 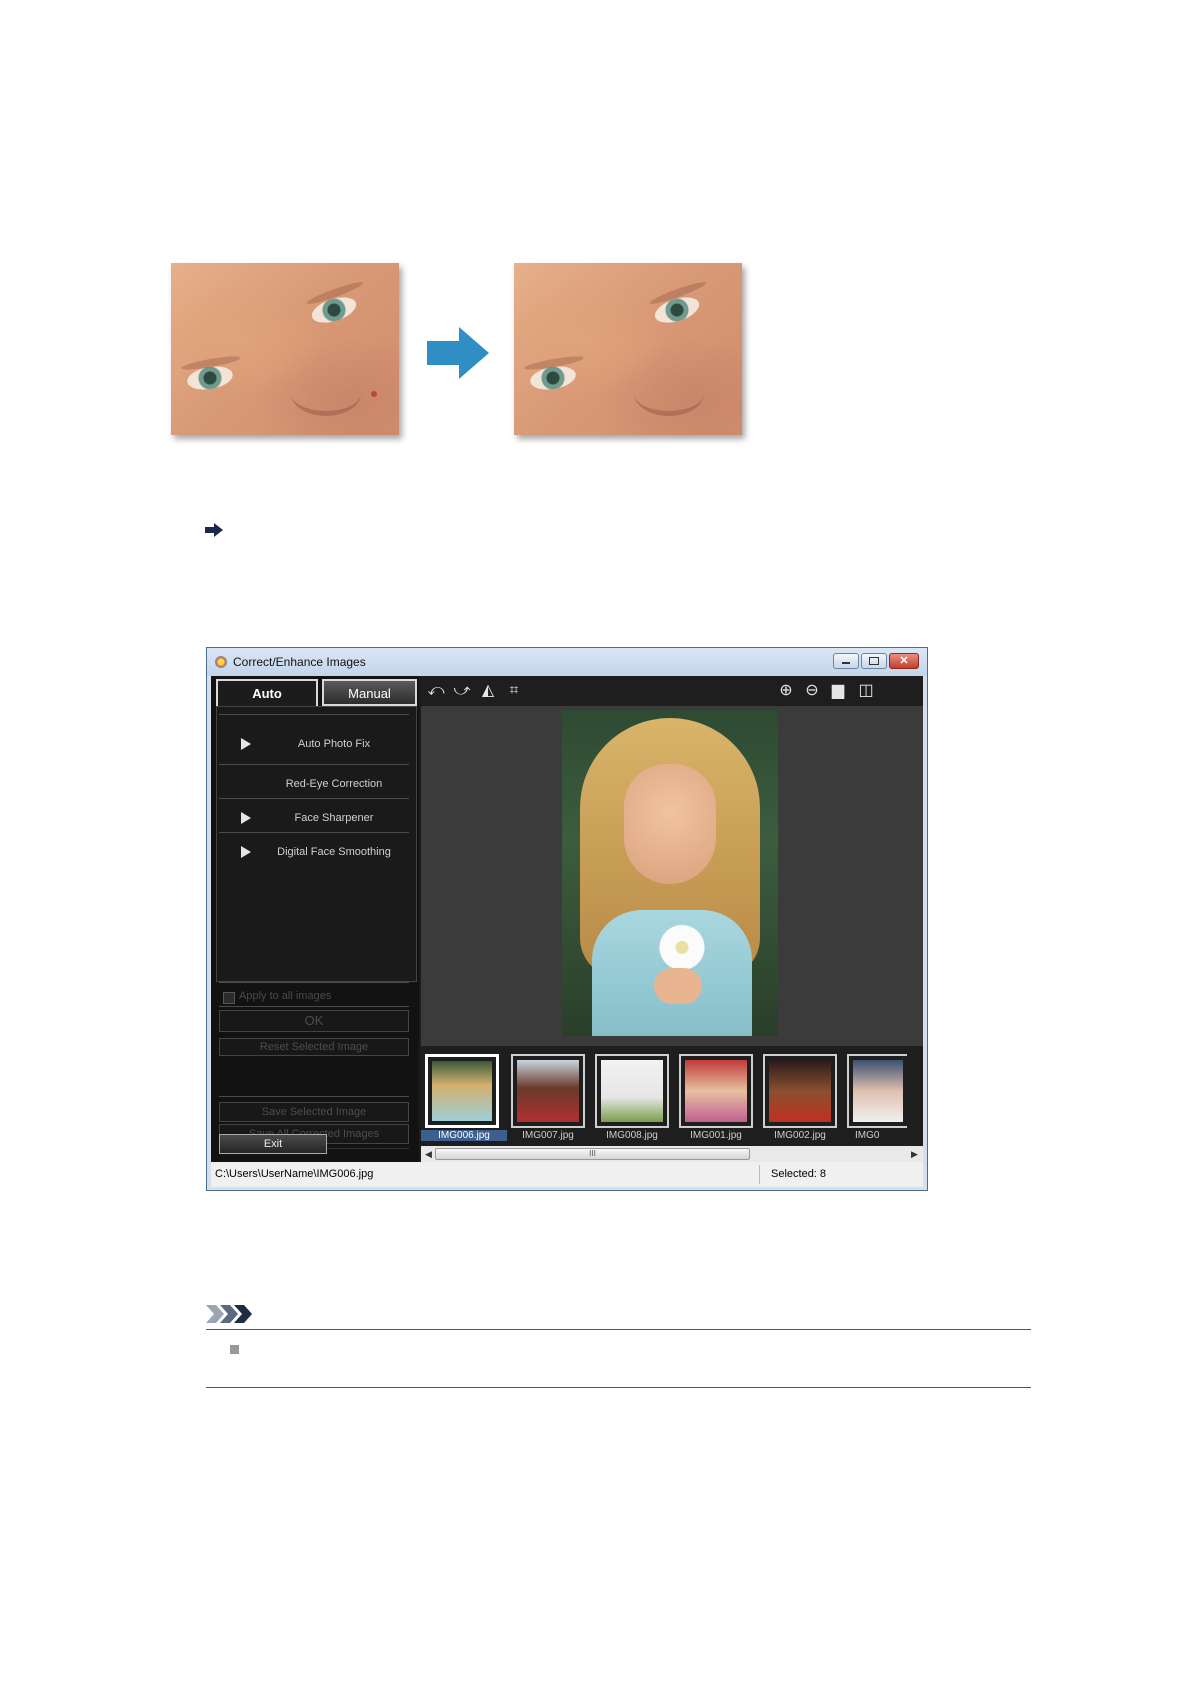 I want to click on blemish-spot, so click(x=374, y=394).